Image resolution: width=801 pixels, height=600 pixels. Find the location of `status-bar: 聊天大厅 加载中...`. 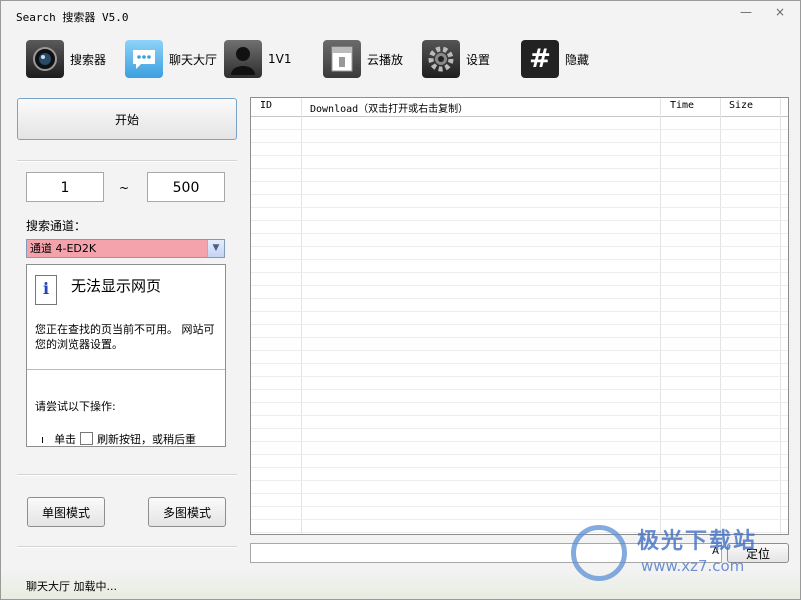

status-bar: 聊天大厅 加载中... is located at coordinates (400, 584).